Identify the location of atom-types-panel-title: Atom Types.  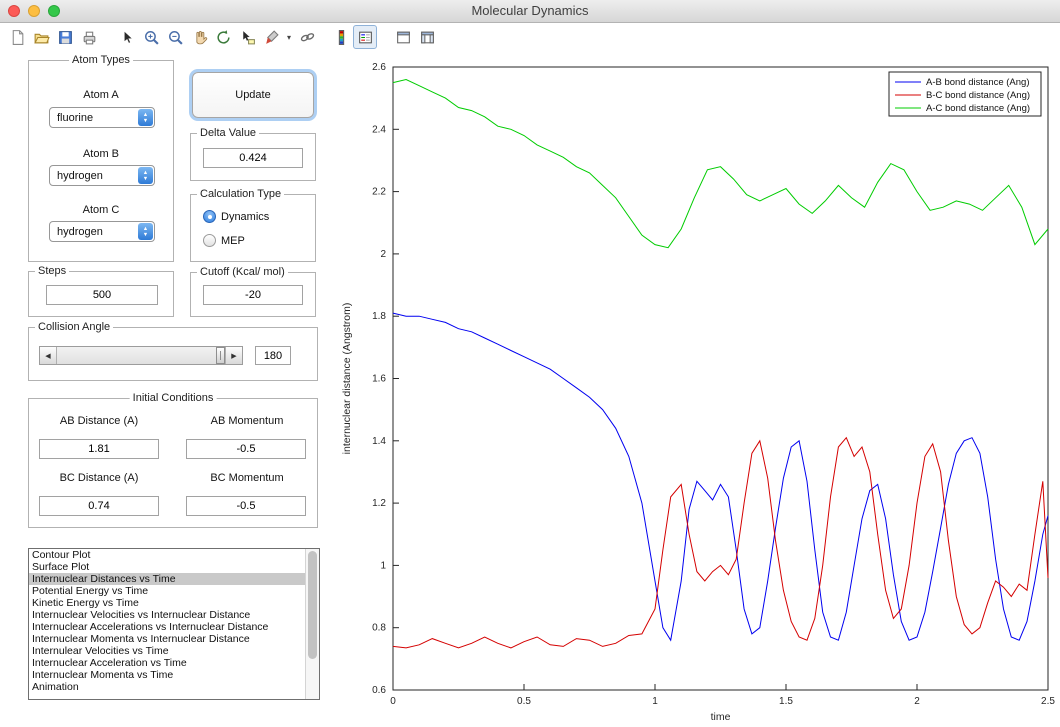
(101, 60).